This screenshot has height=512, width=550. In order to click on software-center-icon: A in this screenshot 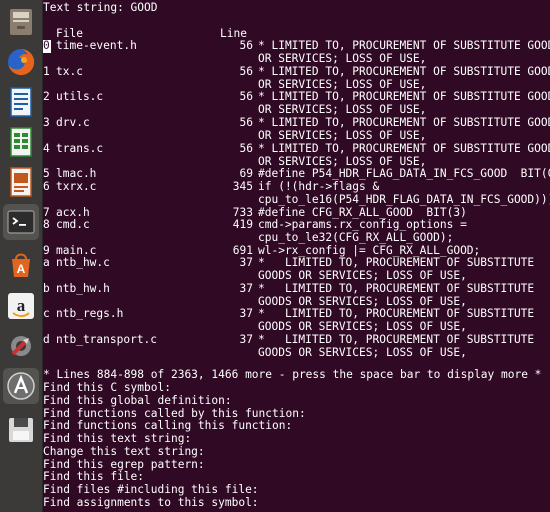, I will do `click(21, 265)`.